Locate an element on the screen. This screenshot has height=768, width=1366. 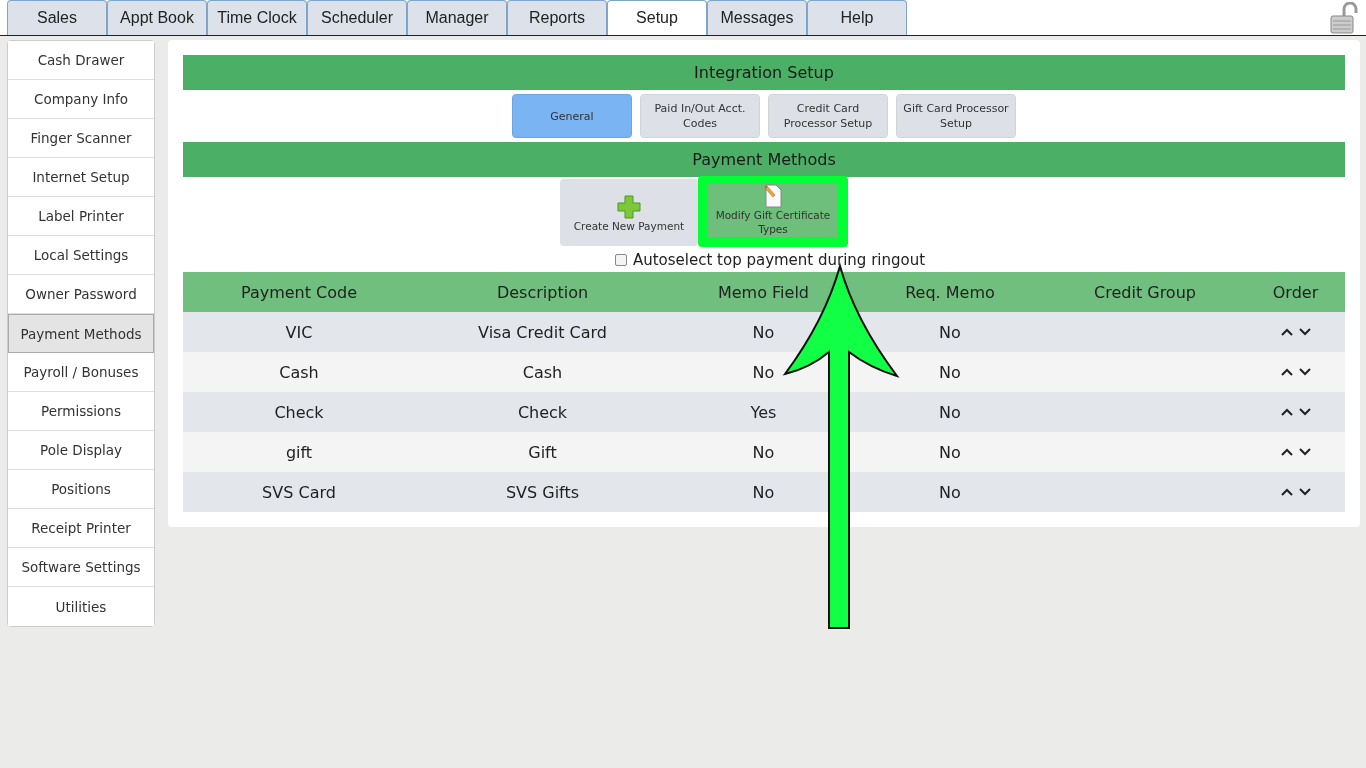
nav-tab: Reports is located at coordinates (557, 17).